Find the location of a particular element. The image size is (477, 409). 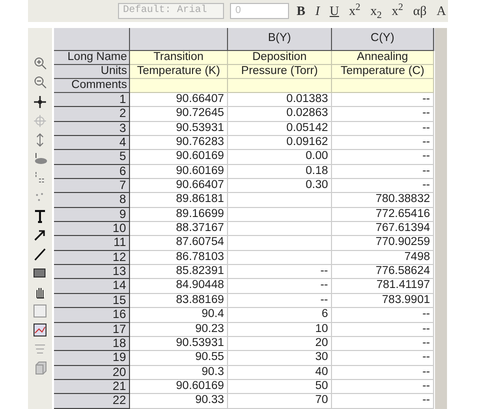

format-button: B is located at coordinates (301, 11).